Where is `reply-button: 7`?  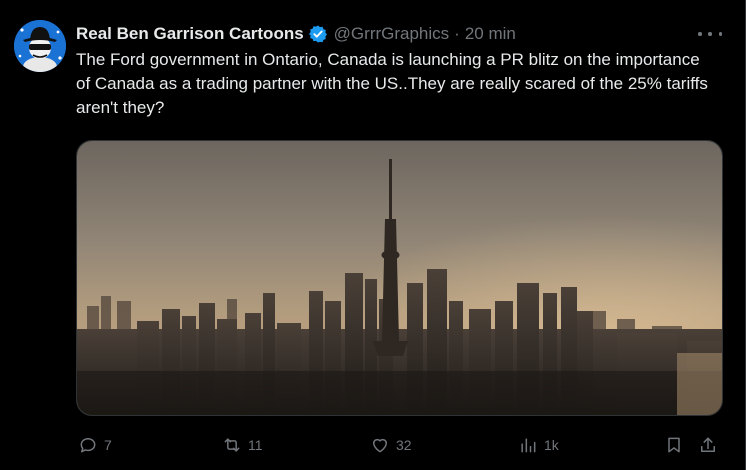
reply-button: 7 is located at coordinates (95, 445).